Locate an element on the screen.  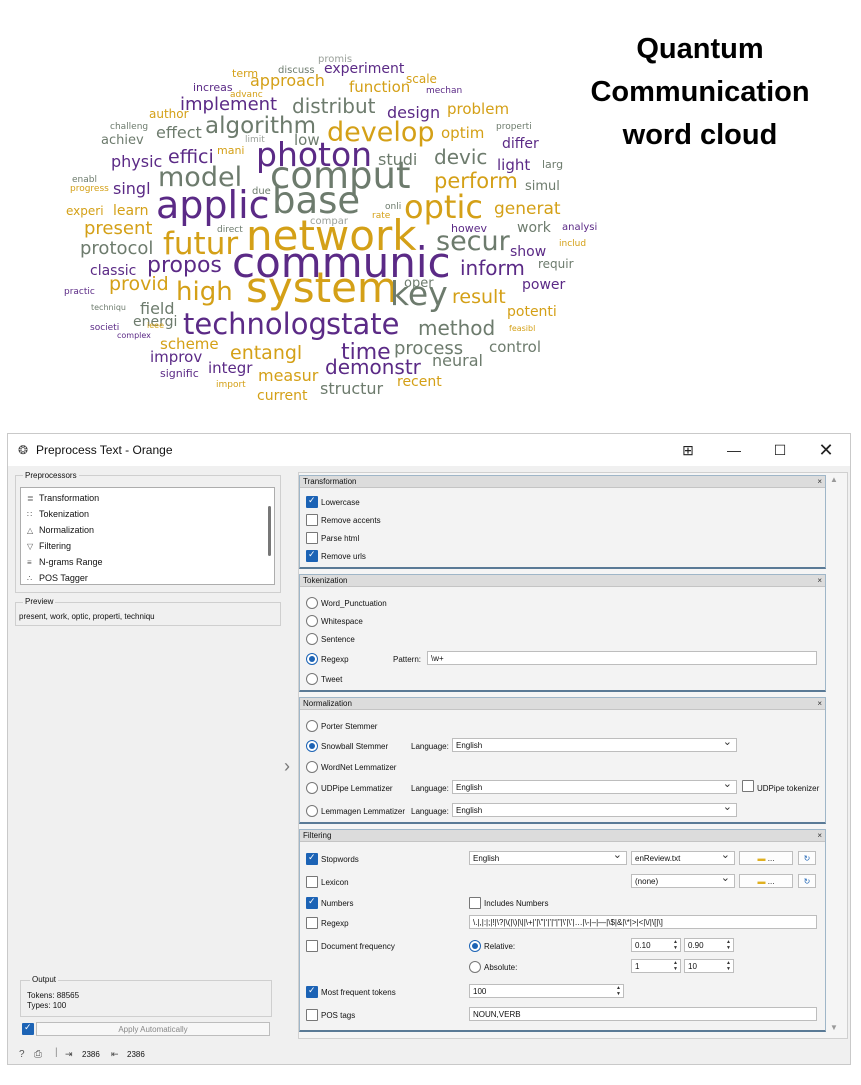
report-icon: ⎙ is located at coordinates (38, 1054).